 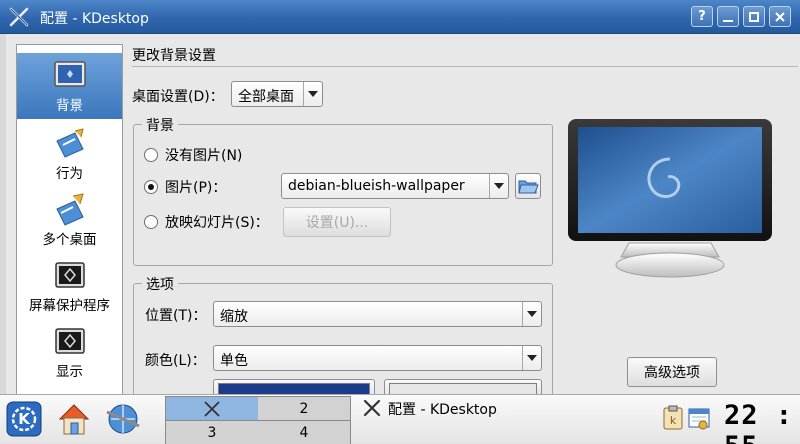 What do you see at coordinates (176, 316) in the screenshot?
I see `position-label: 位置(T)：` at bounding box center [176, 316].